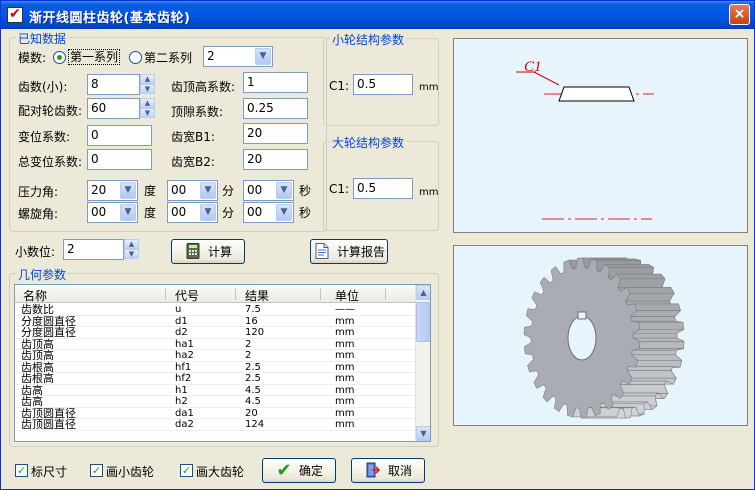  Describe the element at coordinates (192, 190) in the screenshot. I see `pressure-min-select: 00 ▼` at that location.